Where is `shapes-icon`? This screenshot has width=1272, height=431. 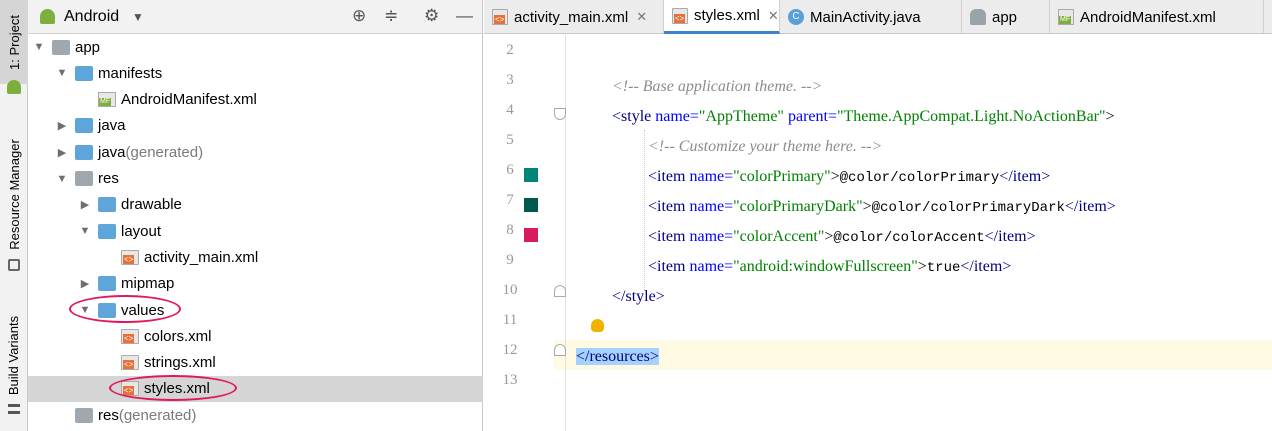 shapes-icon is located at coordinates (14, 265).